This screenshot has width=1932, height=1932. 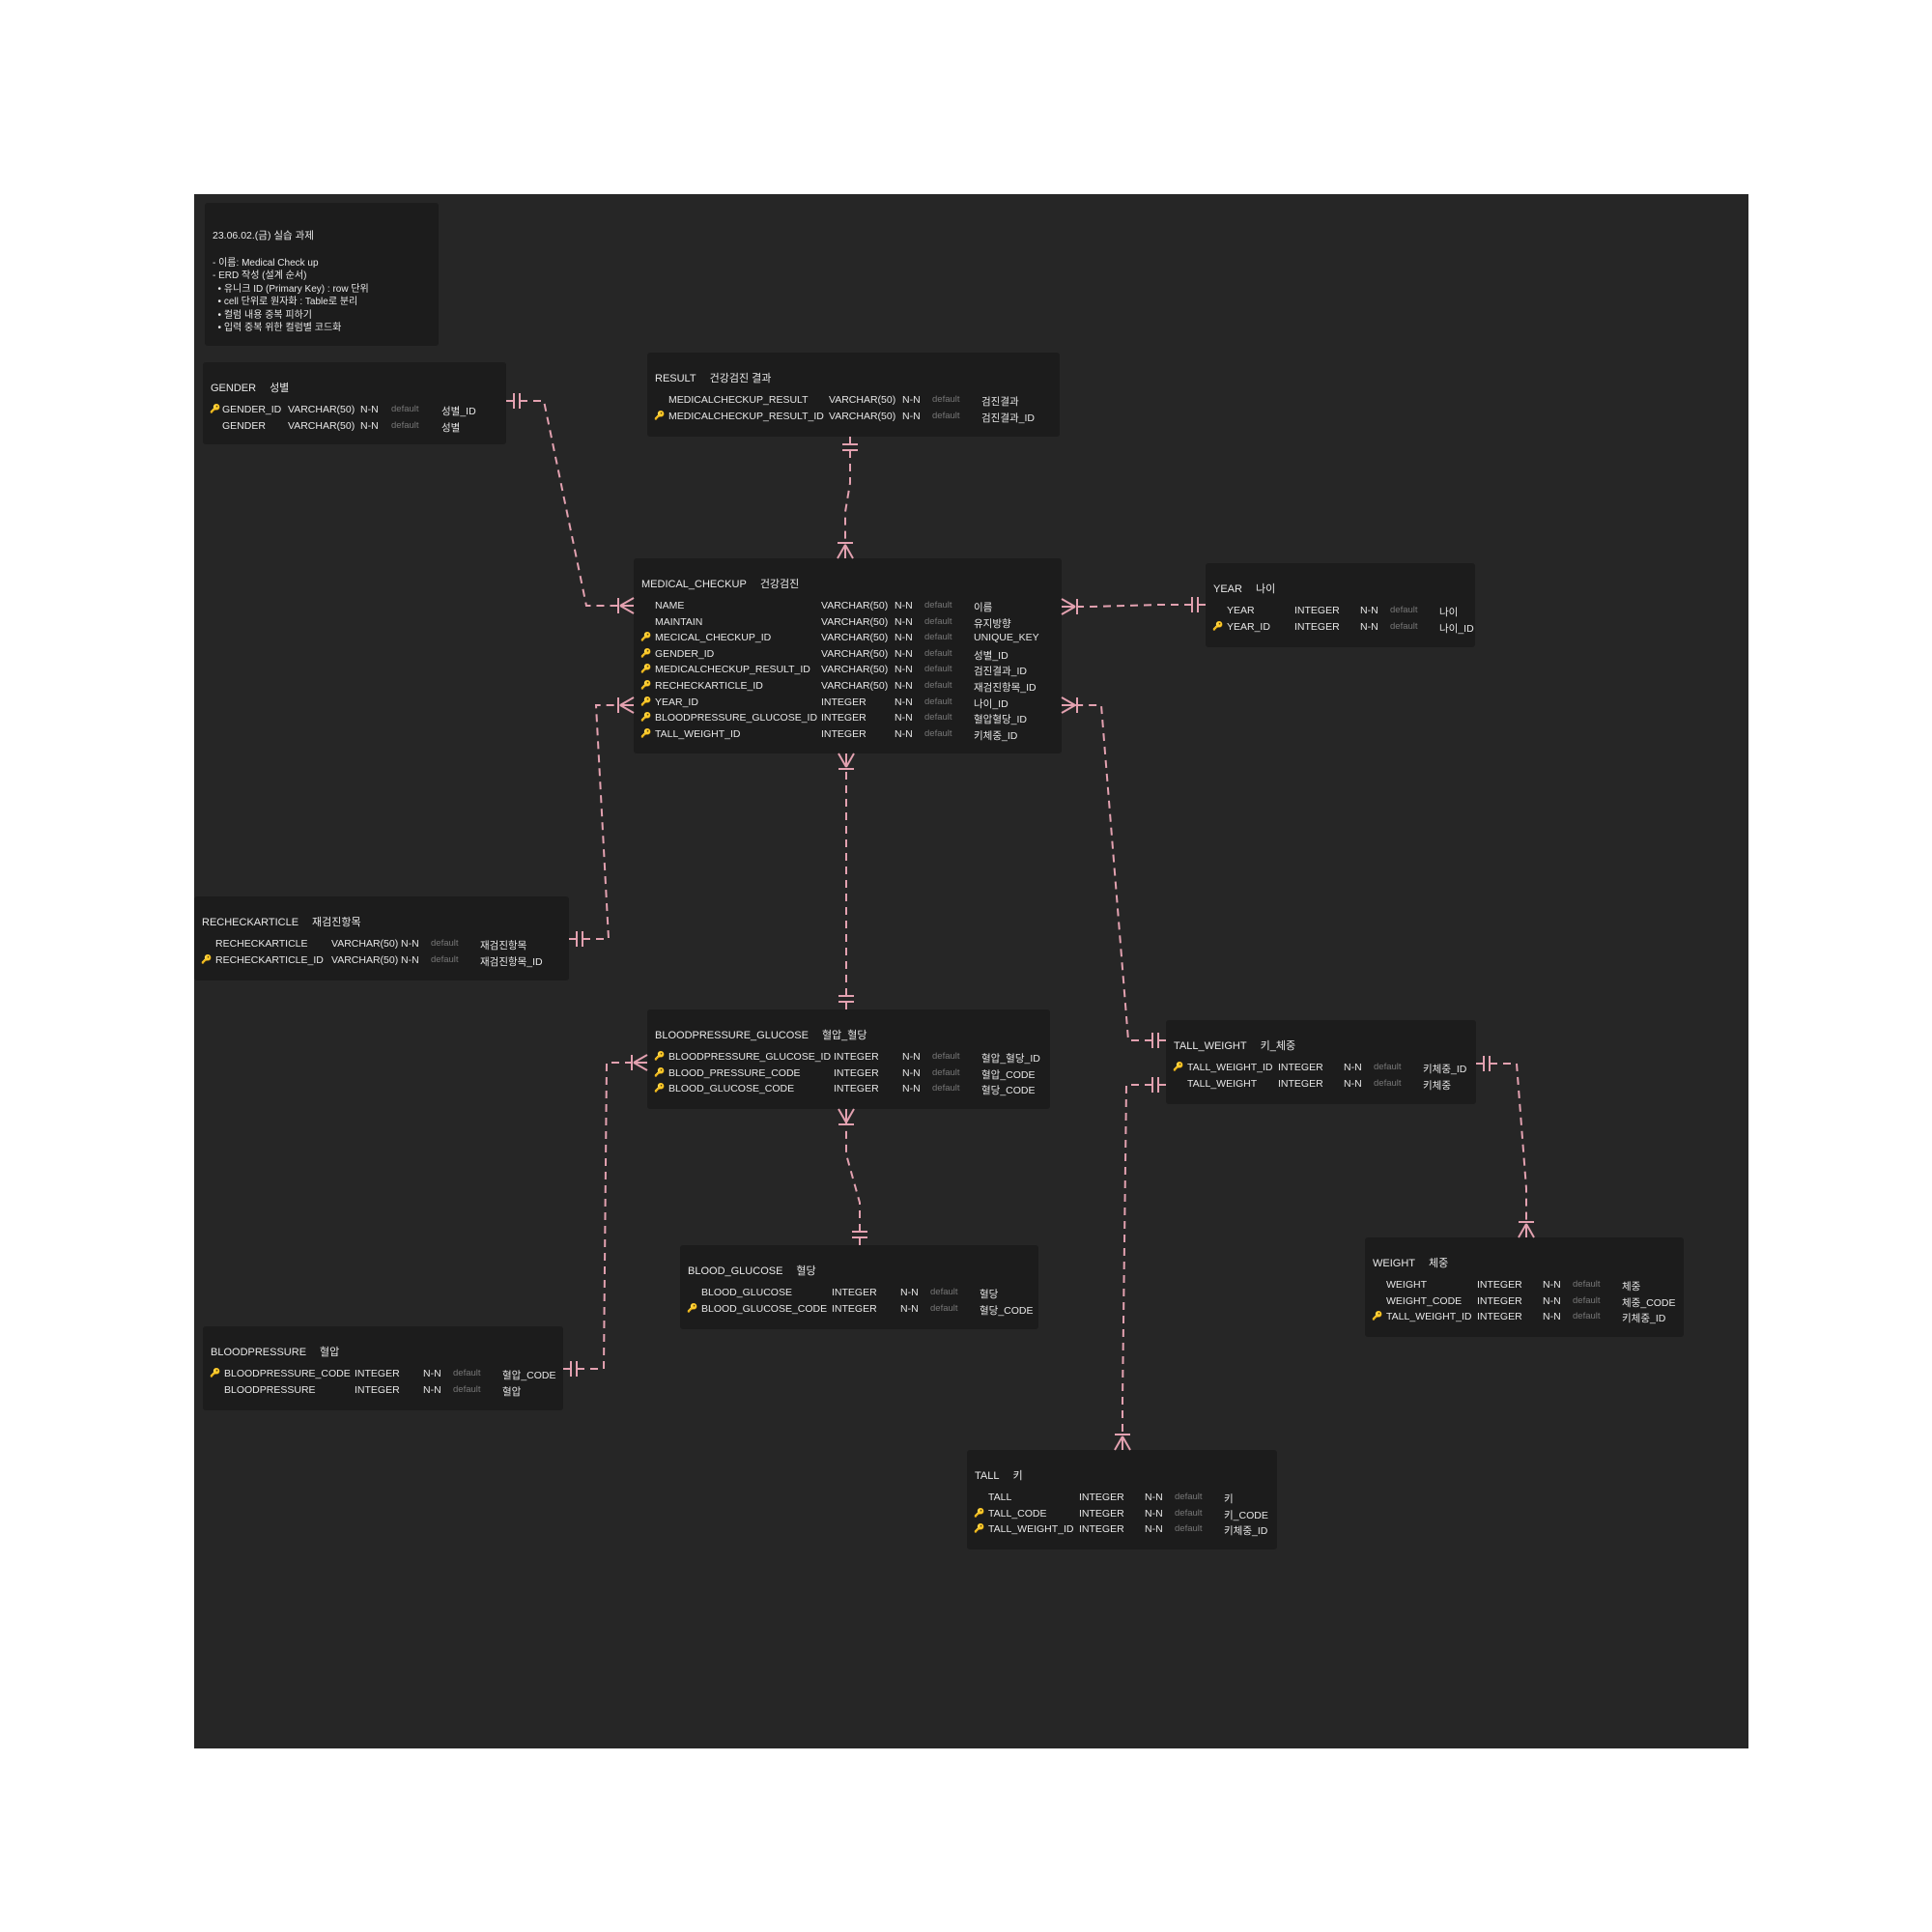 What do you see at coordinates (354, 428) in the screenshot?
I see `column-row: GENDER VARCHAR(50) N-N default 성별` at bounding box center [354, 428].